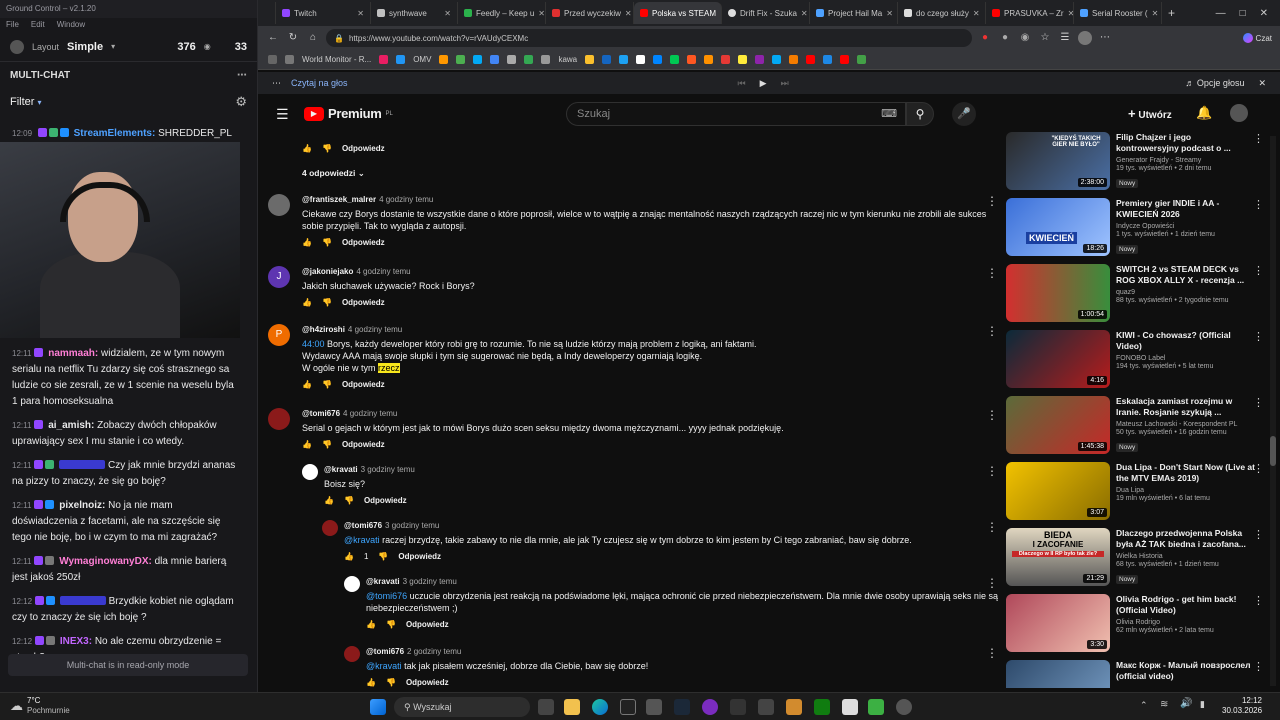 The width and height of the screenshot is (1280, 720). Describe the element at coordinates (279, 277) in the screenshot. I see `avatar: J` at that location.